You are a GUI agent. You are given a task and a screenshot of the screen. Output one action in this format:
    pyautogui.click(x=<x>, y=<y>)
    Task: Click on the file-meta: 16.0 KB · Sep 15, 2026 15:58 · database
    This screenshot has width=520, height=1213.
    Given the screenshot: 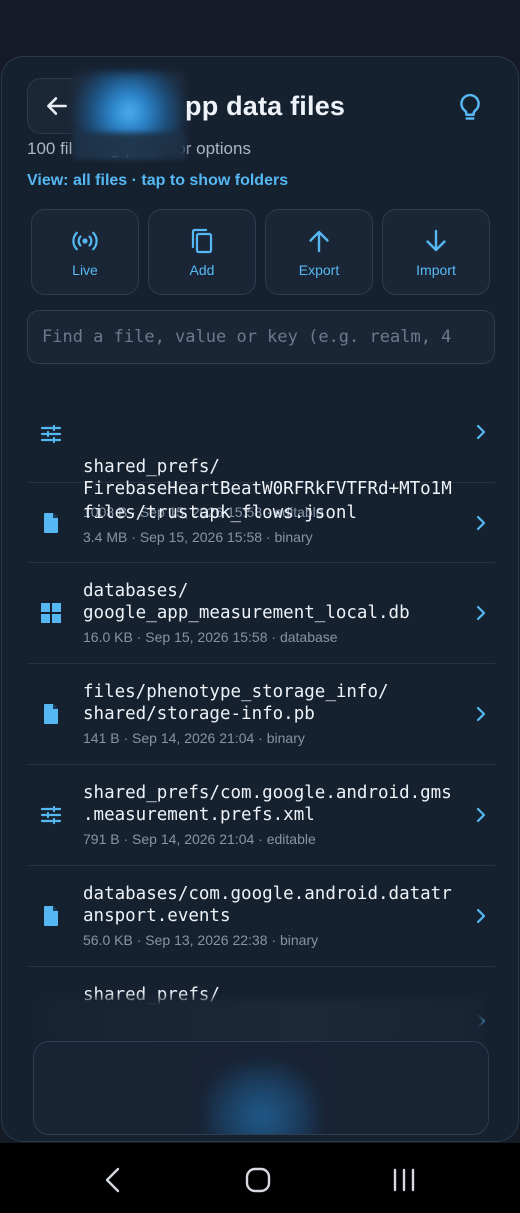 What is the action you would take?
    pyautogui.click(x=210, y=637)
    